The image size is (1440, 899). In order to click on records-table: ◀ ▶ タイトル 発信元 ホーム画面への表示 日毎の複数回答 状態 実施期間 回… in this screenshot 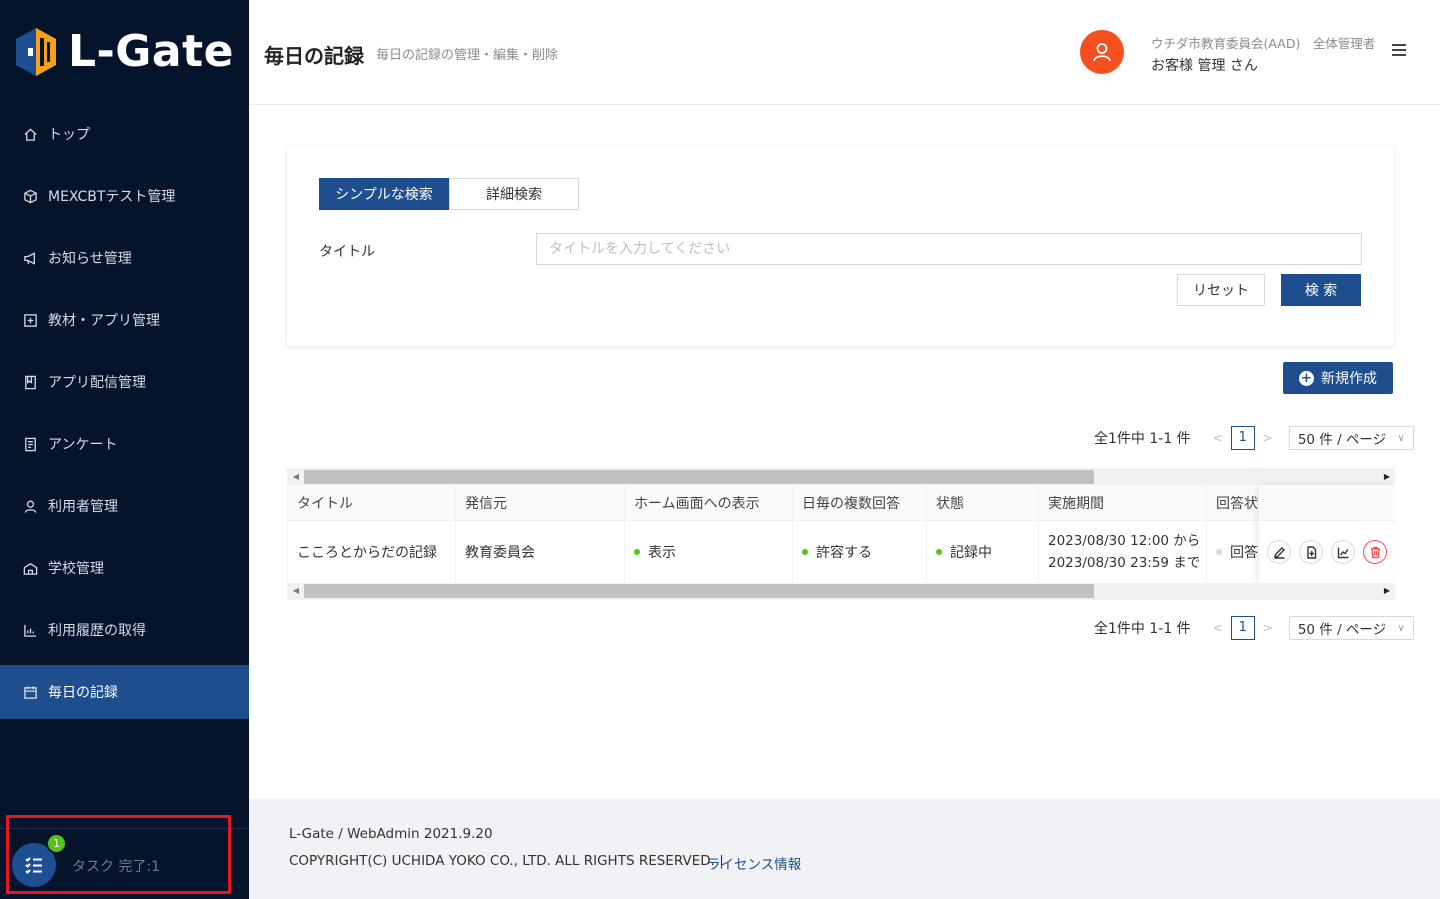, I will do `click(841, 534)`.